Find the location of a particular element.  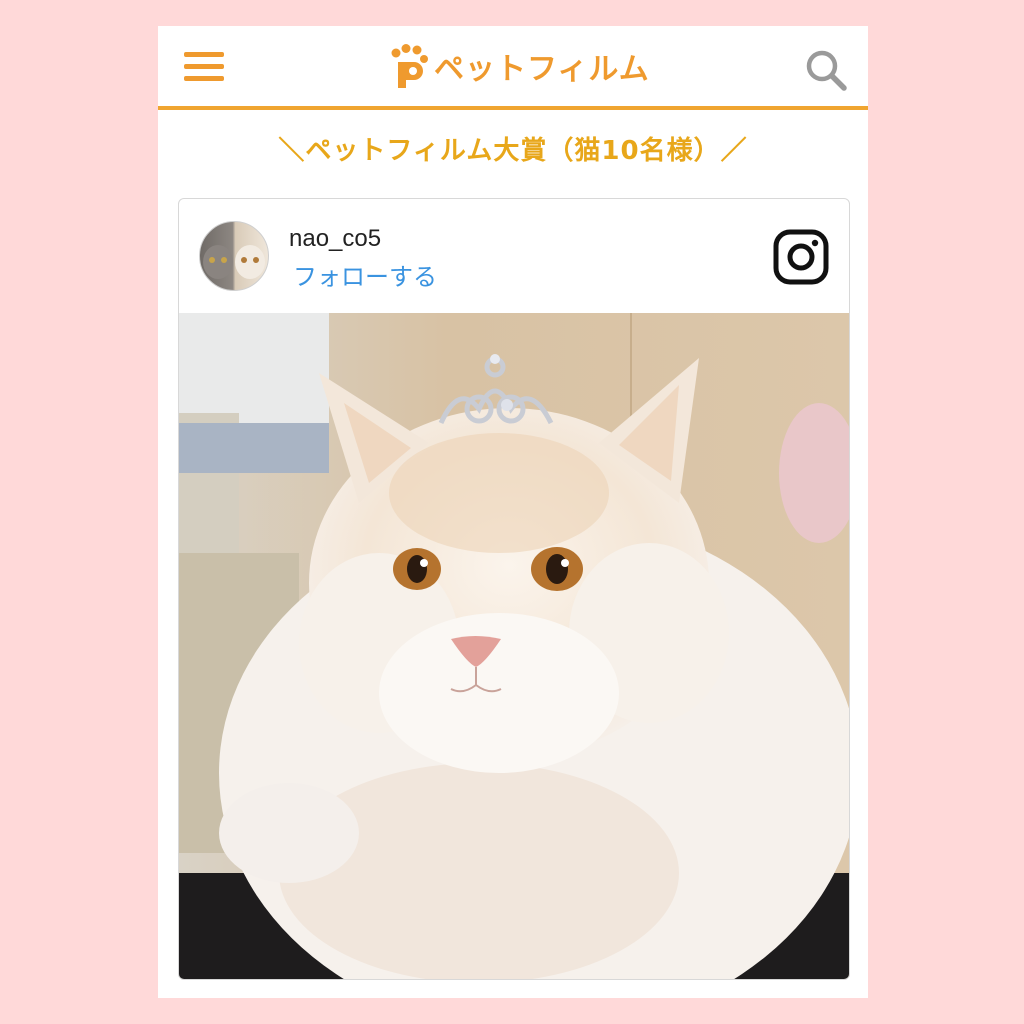

logo-text: ペットフィルム is located at coordinates (542, 69).